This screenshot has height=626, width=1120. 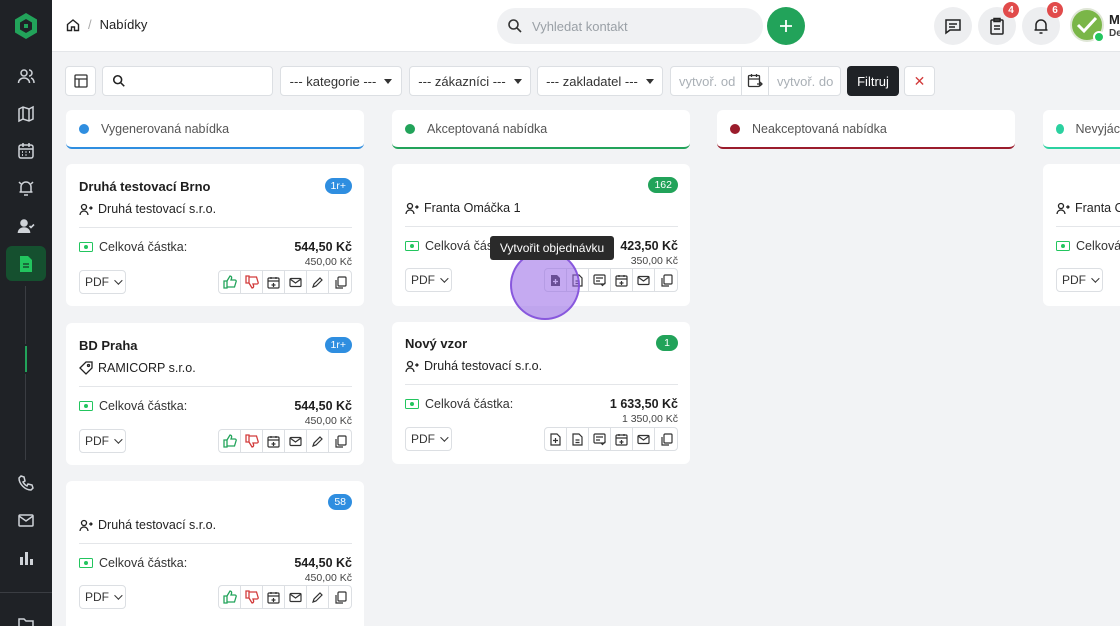 What do you see at coordinates (436, 343) in the screenshot?
I see `offer-title: Nový vzor` at bounding box center [436, 343].